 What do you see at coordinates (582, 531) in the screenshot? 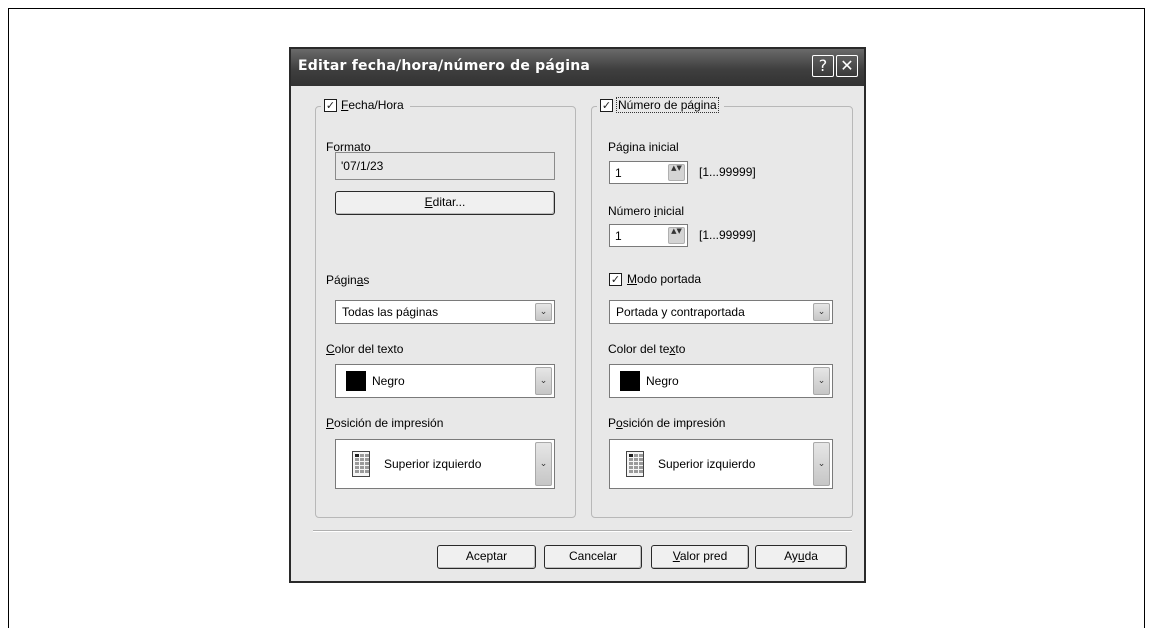
I see `footer-separator` at bounding box center [582, 531].